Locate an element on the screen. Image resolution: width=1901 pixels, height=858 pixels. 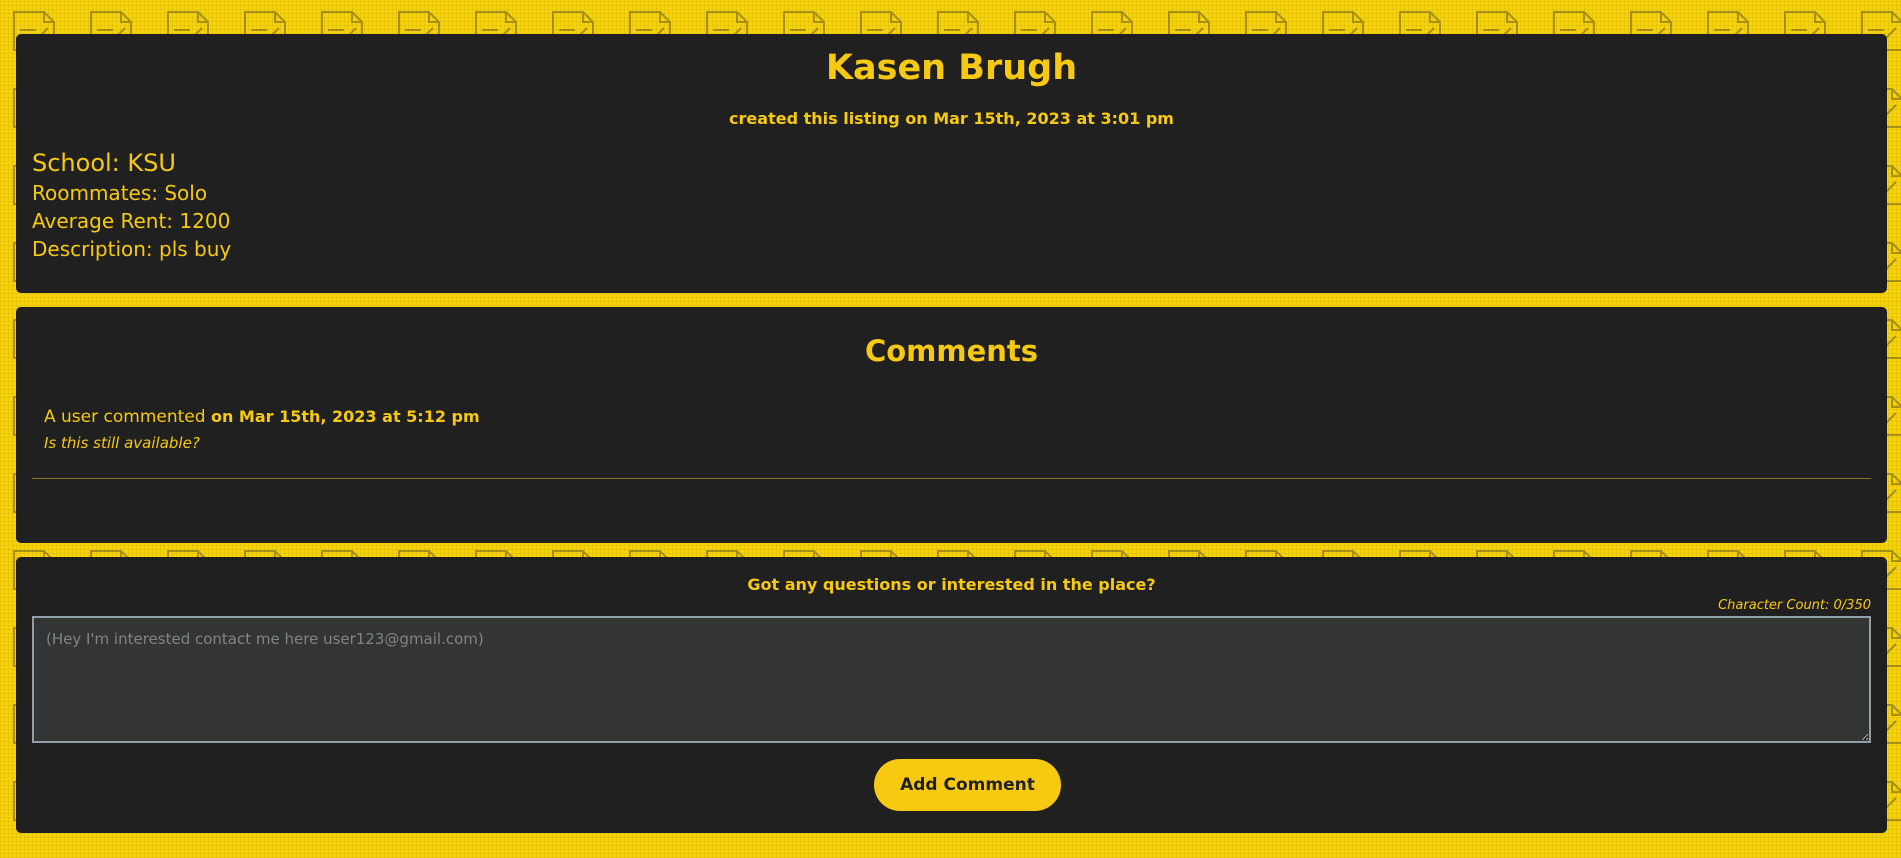
comment-divider is located at coordinates (951, 478).